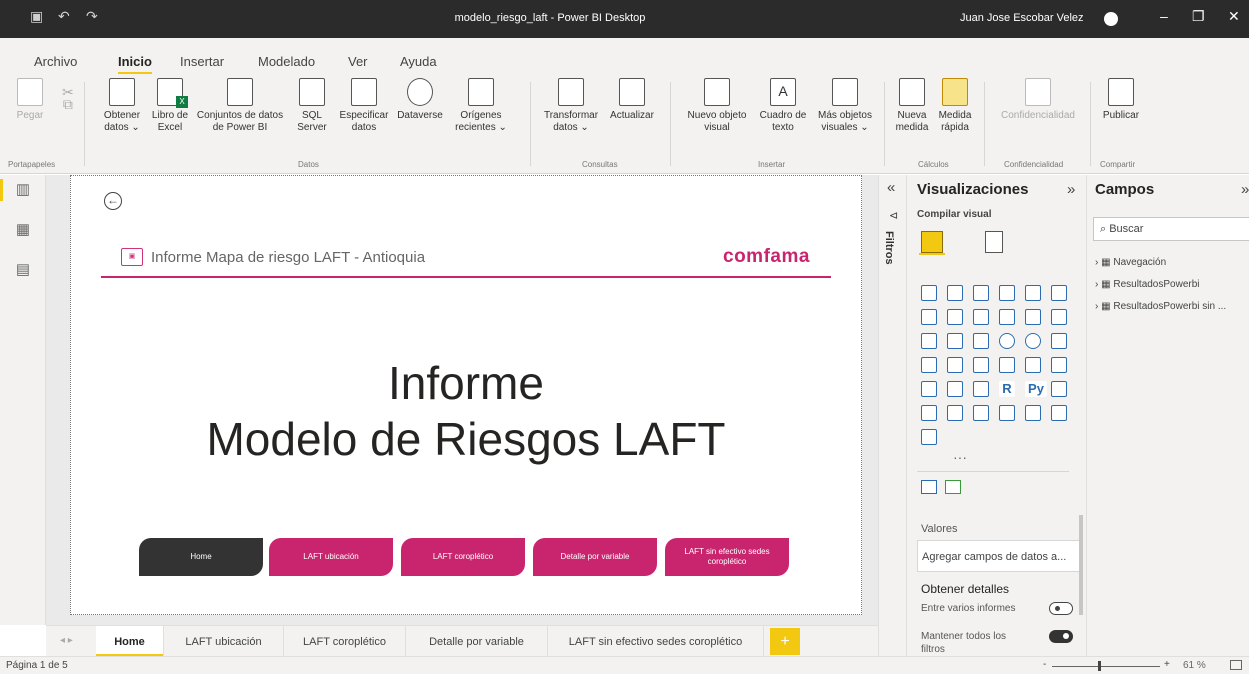 The height and width of the screenshot is (674, 1249). Describe the element at coordinates (1059, 341) in the screenshot. I see `treemap-icon` at that location.